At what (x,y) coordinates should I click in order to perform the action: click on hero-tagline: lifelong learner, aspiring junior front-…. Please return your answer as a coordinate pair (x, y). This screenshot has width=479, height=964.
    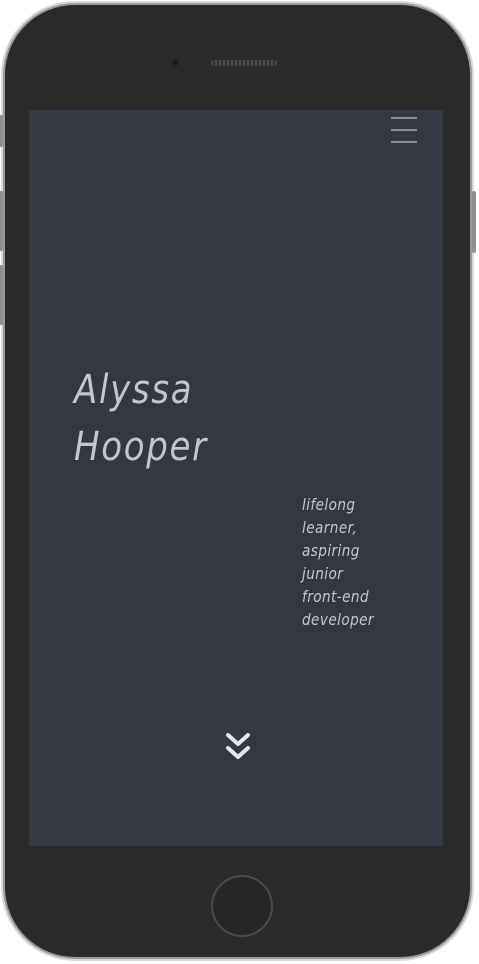
    Looking at the image, I should click on (353, 562).